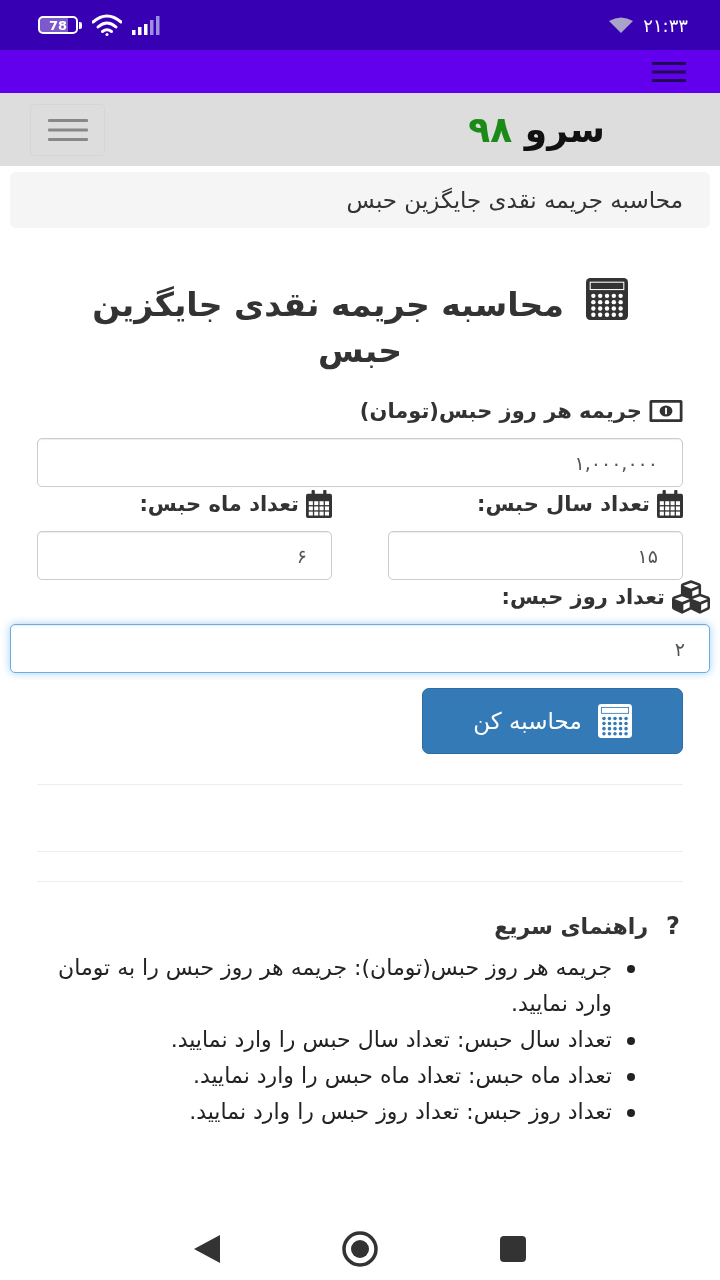  What do you see at coordinates (665, 25) in the screenshot?
I see `status-time: ۲۱:۳۳` at bounding box center [665, 25].